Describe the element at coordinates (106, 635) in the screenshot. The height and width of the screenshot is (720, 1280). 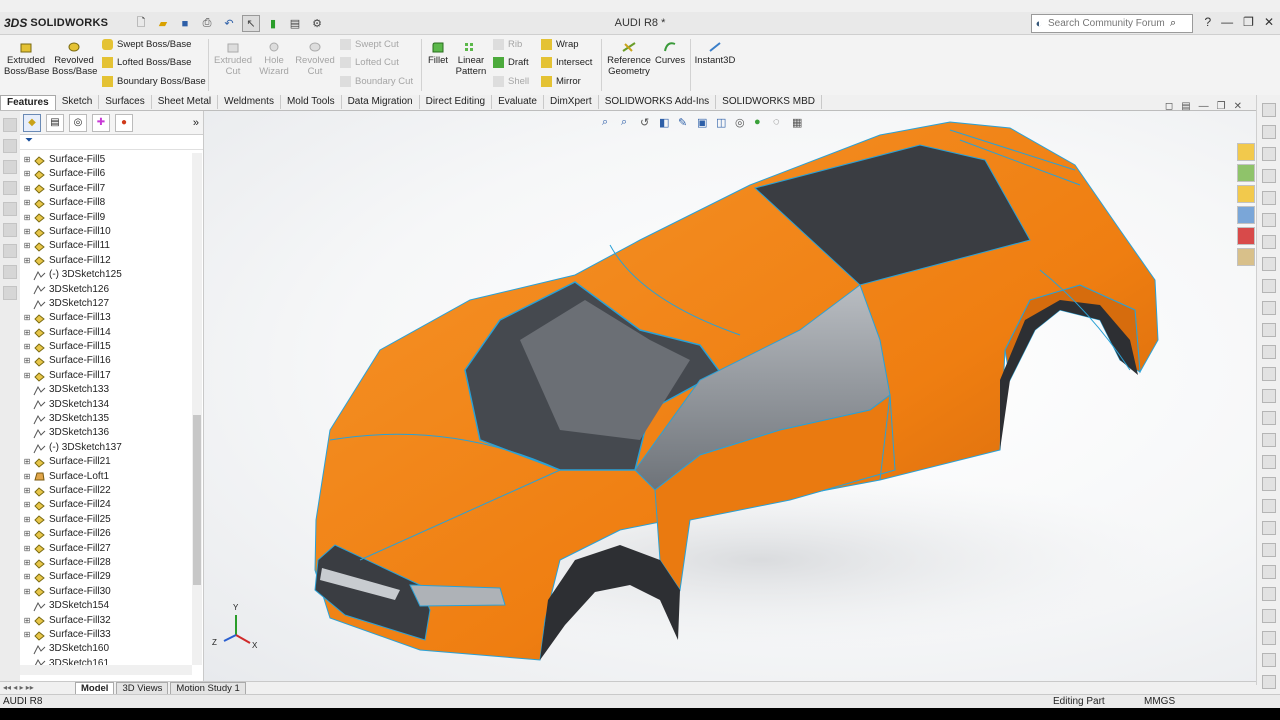
I see `tree-item: ⊞ Surface-Fill33` at that location.